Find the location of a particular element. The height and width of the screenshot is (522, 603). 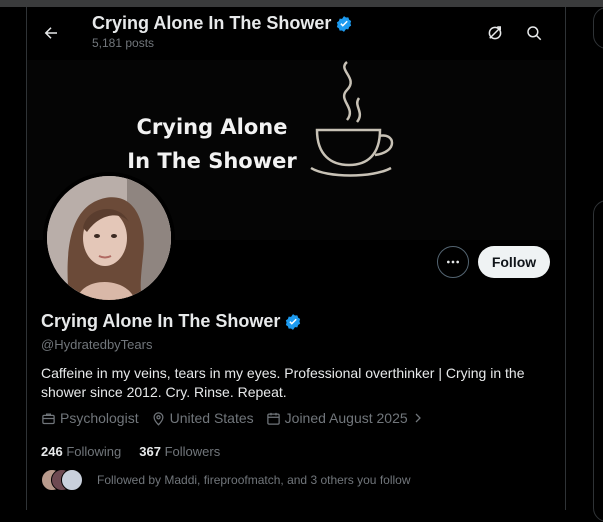

follower-avatars is located at coordinates (62, 480).